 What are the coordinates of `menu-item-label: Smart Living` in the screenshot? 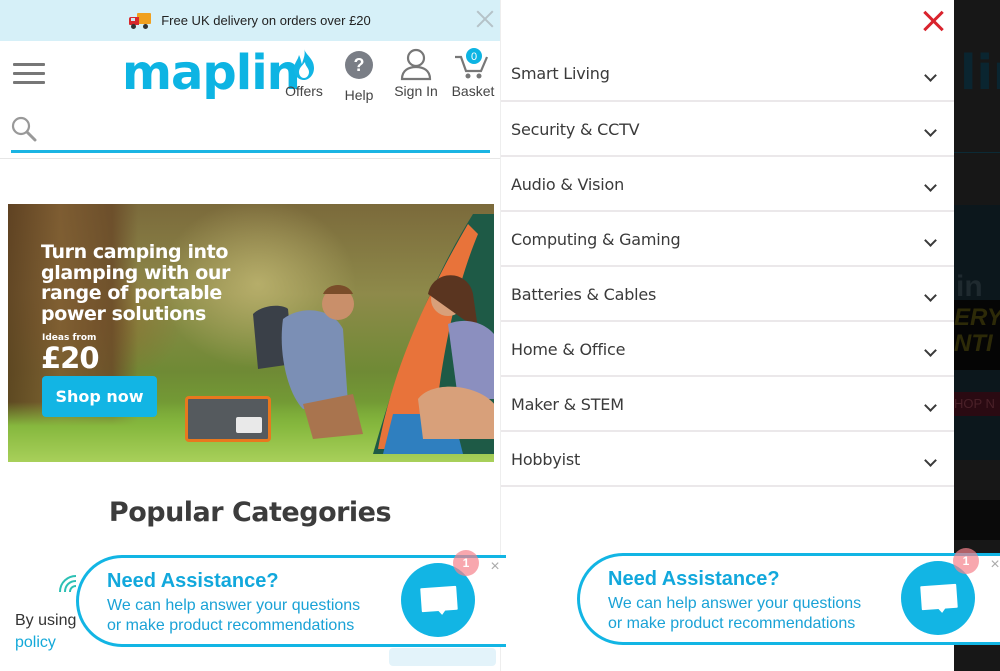 It's located at (560, 73).